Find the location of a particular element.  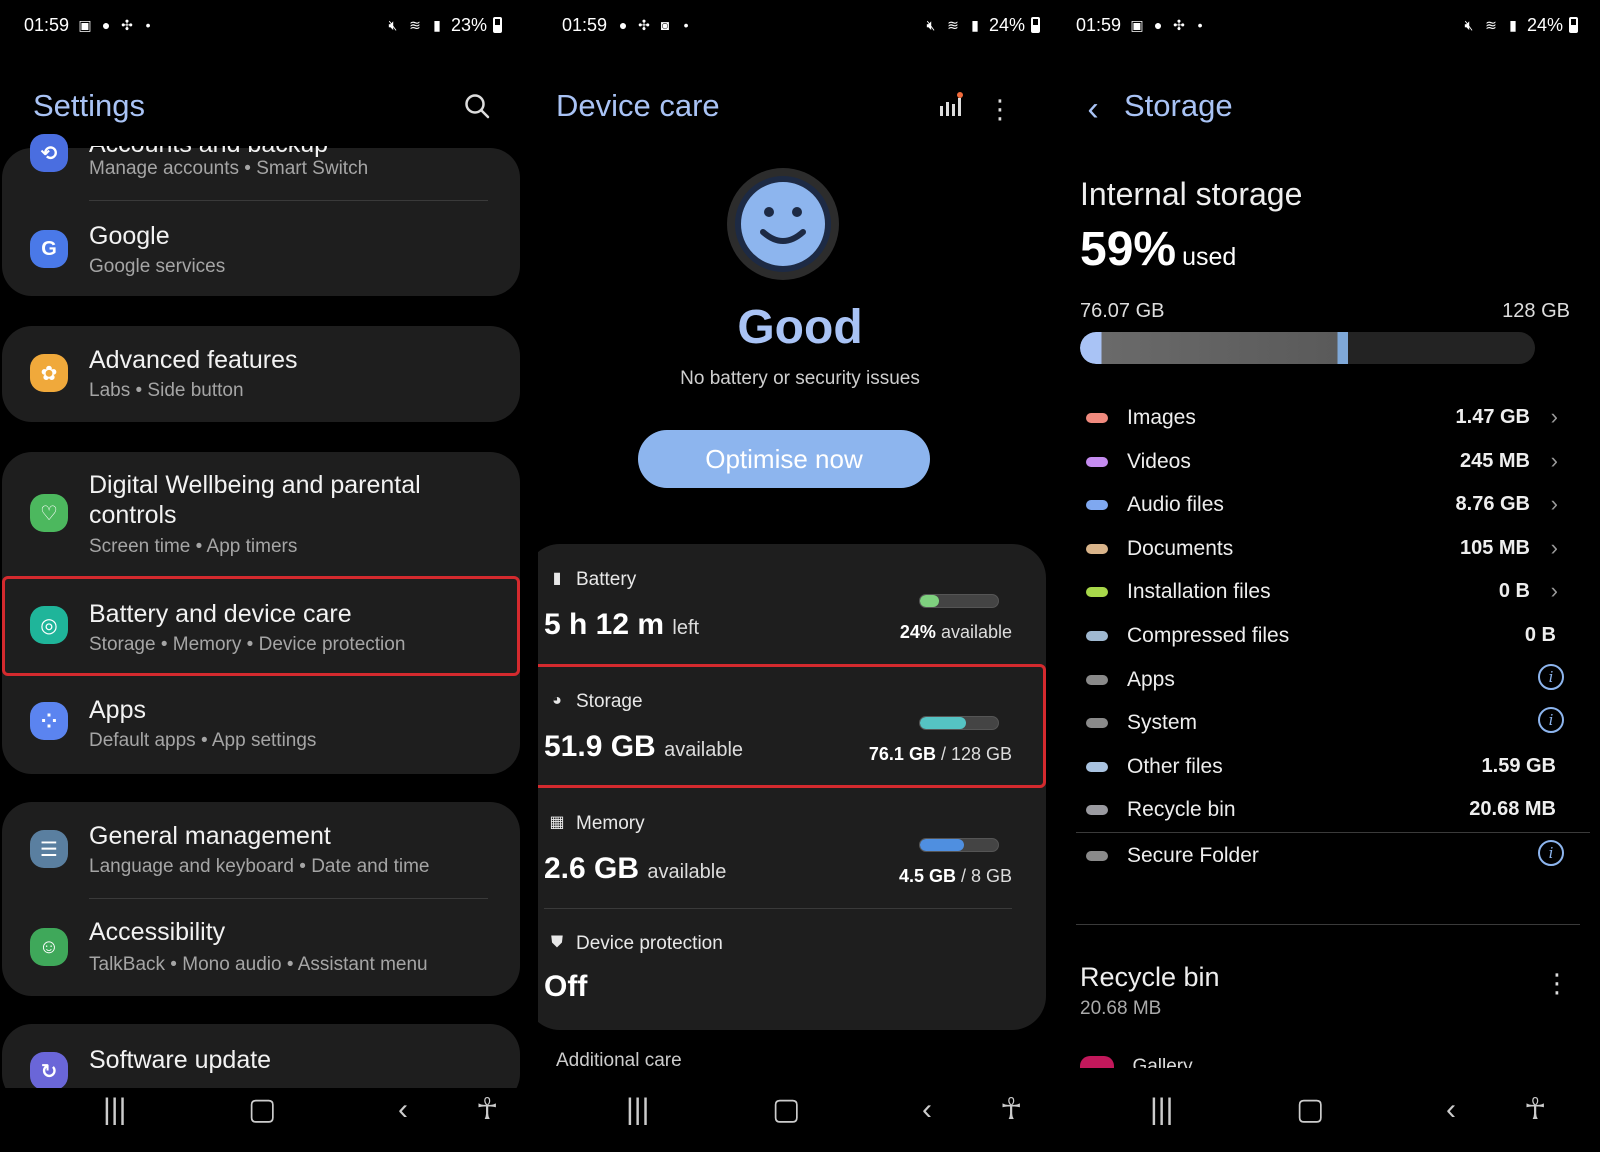

additional-care-heading: Additional care is located at coordinates (619, 1058).